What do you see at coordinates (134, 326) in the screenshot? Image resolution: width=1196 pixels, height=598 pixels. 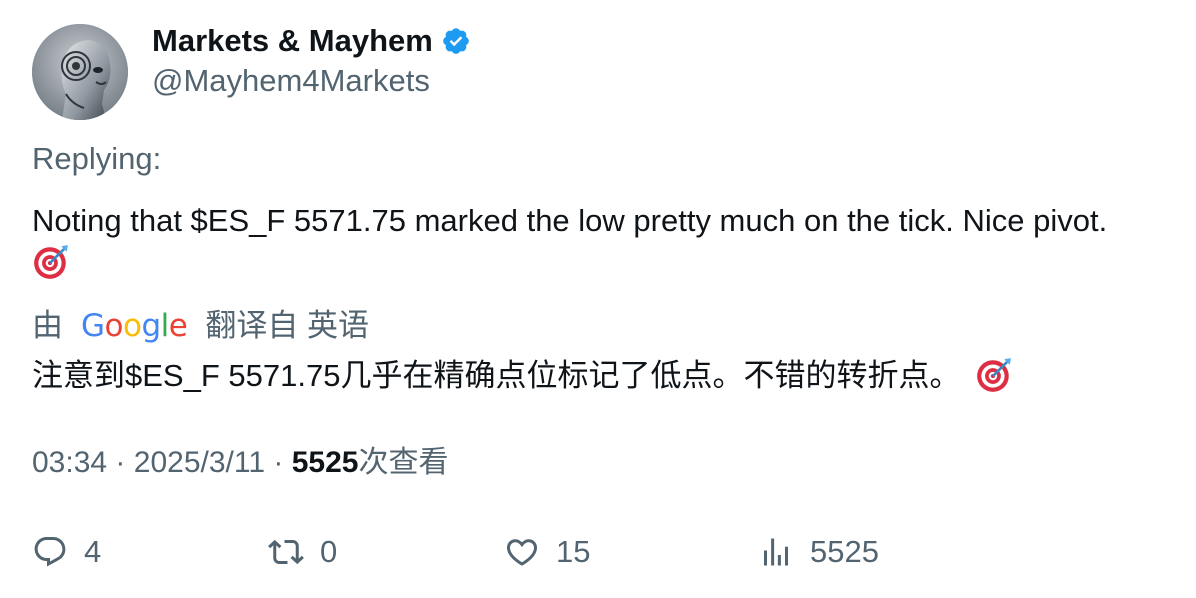 I see `google-logo-icon: Google` at bounding box center [134, 326].